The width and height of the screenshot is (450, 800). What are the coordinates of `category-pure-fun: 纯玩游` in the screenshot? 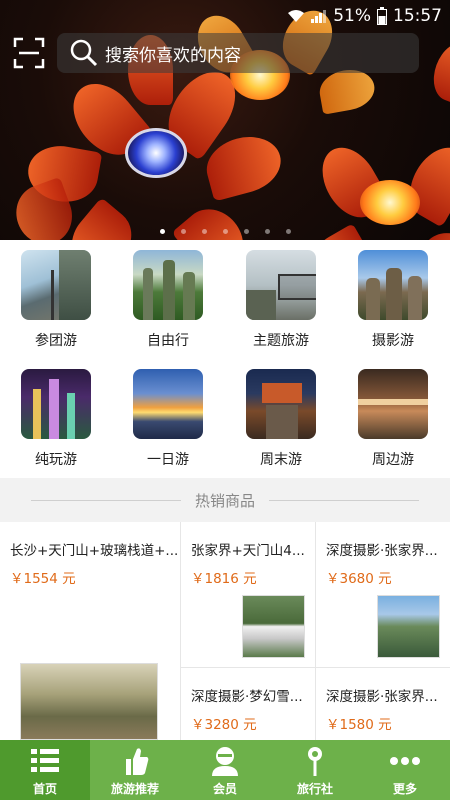 It's located at (56, 418).